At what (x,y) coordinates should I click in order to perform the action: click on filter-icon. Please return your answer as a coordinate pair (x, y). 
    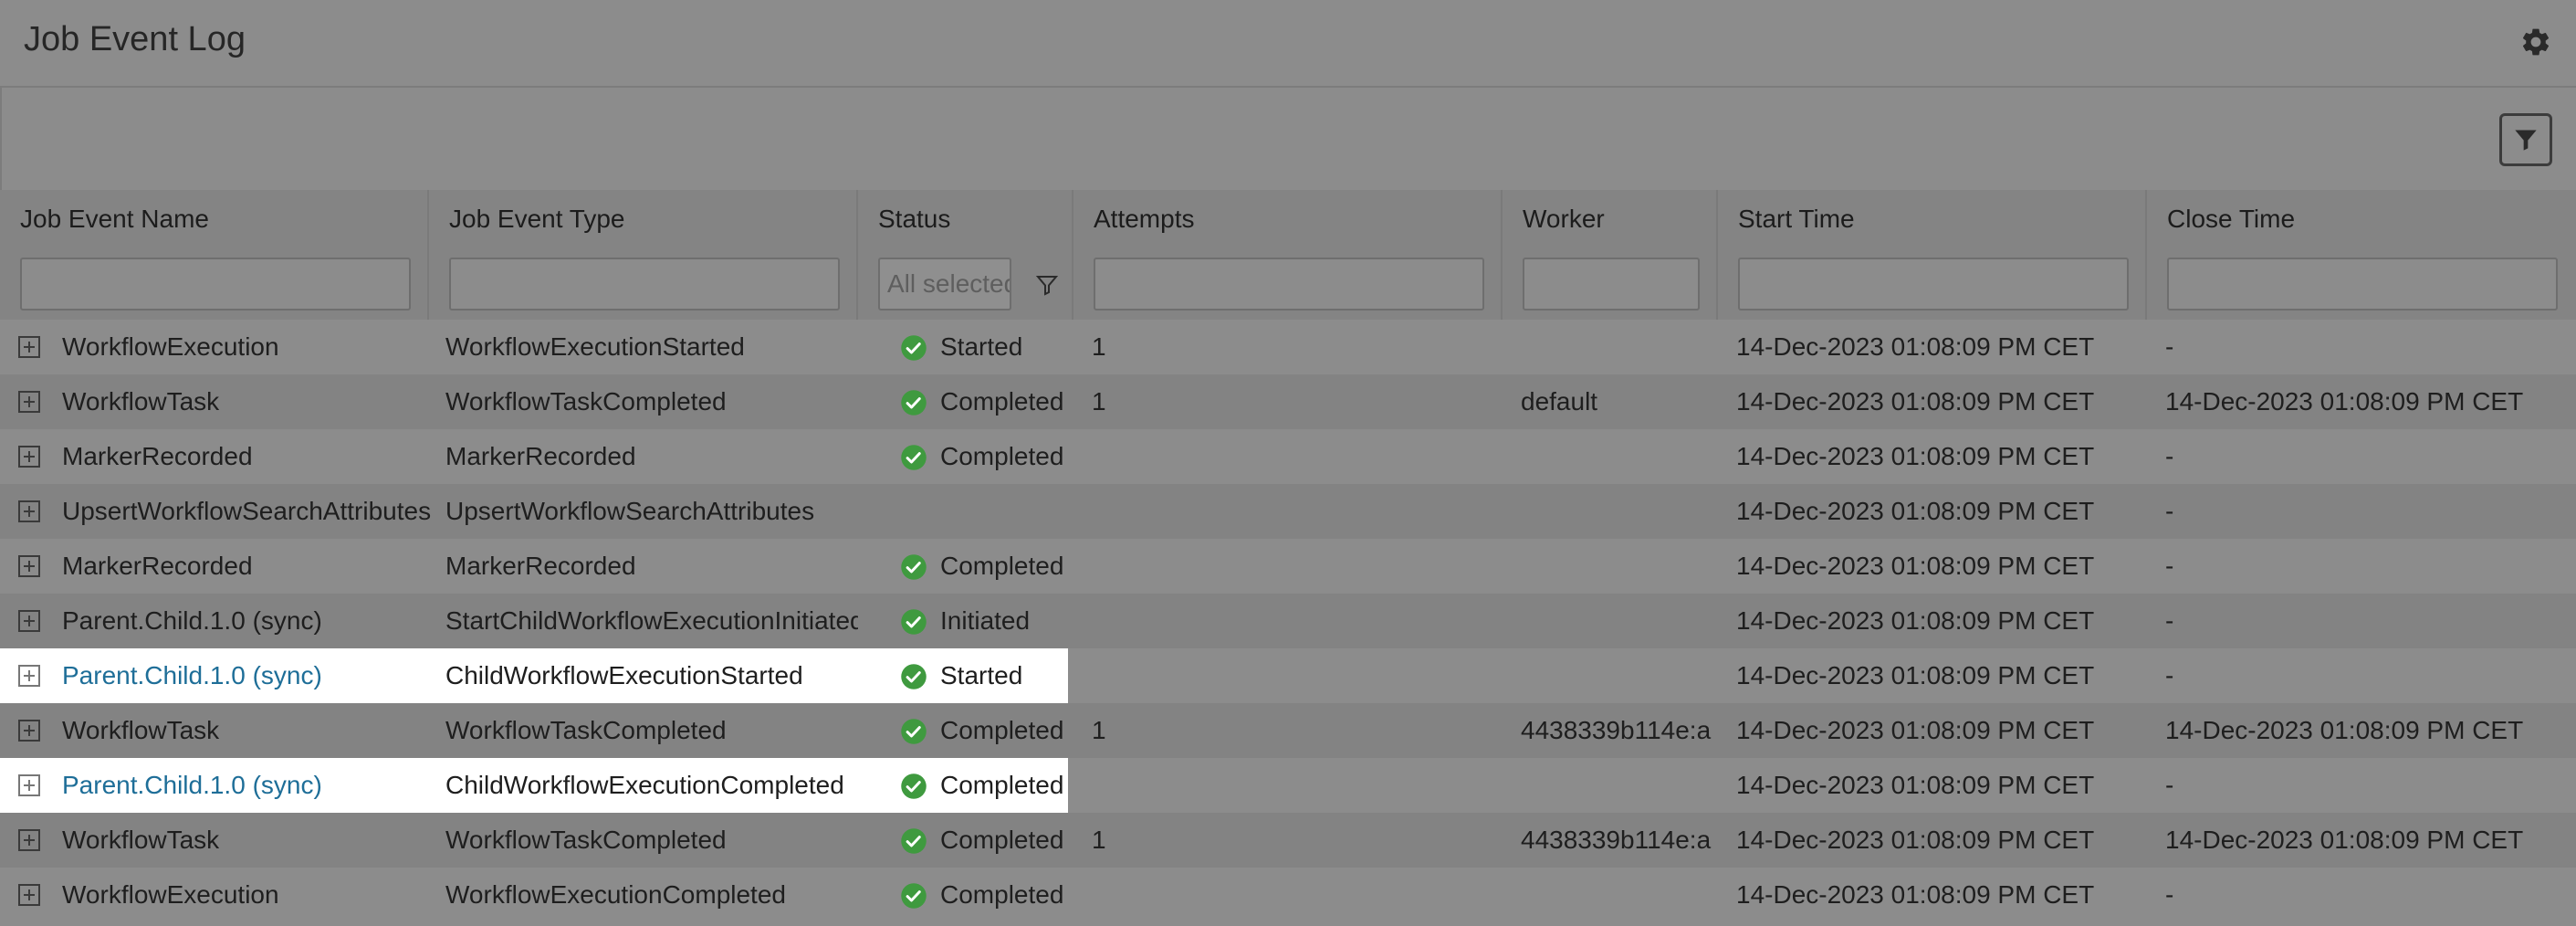
    Looking at the image, I should click on (1047, 285).